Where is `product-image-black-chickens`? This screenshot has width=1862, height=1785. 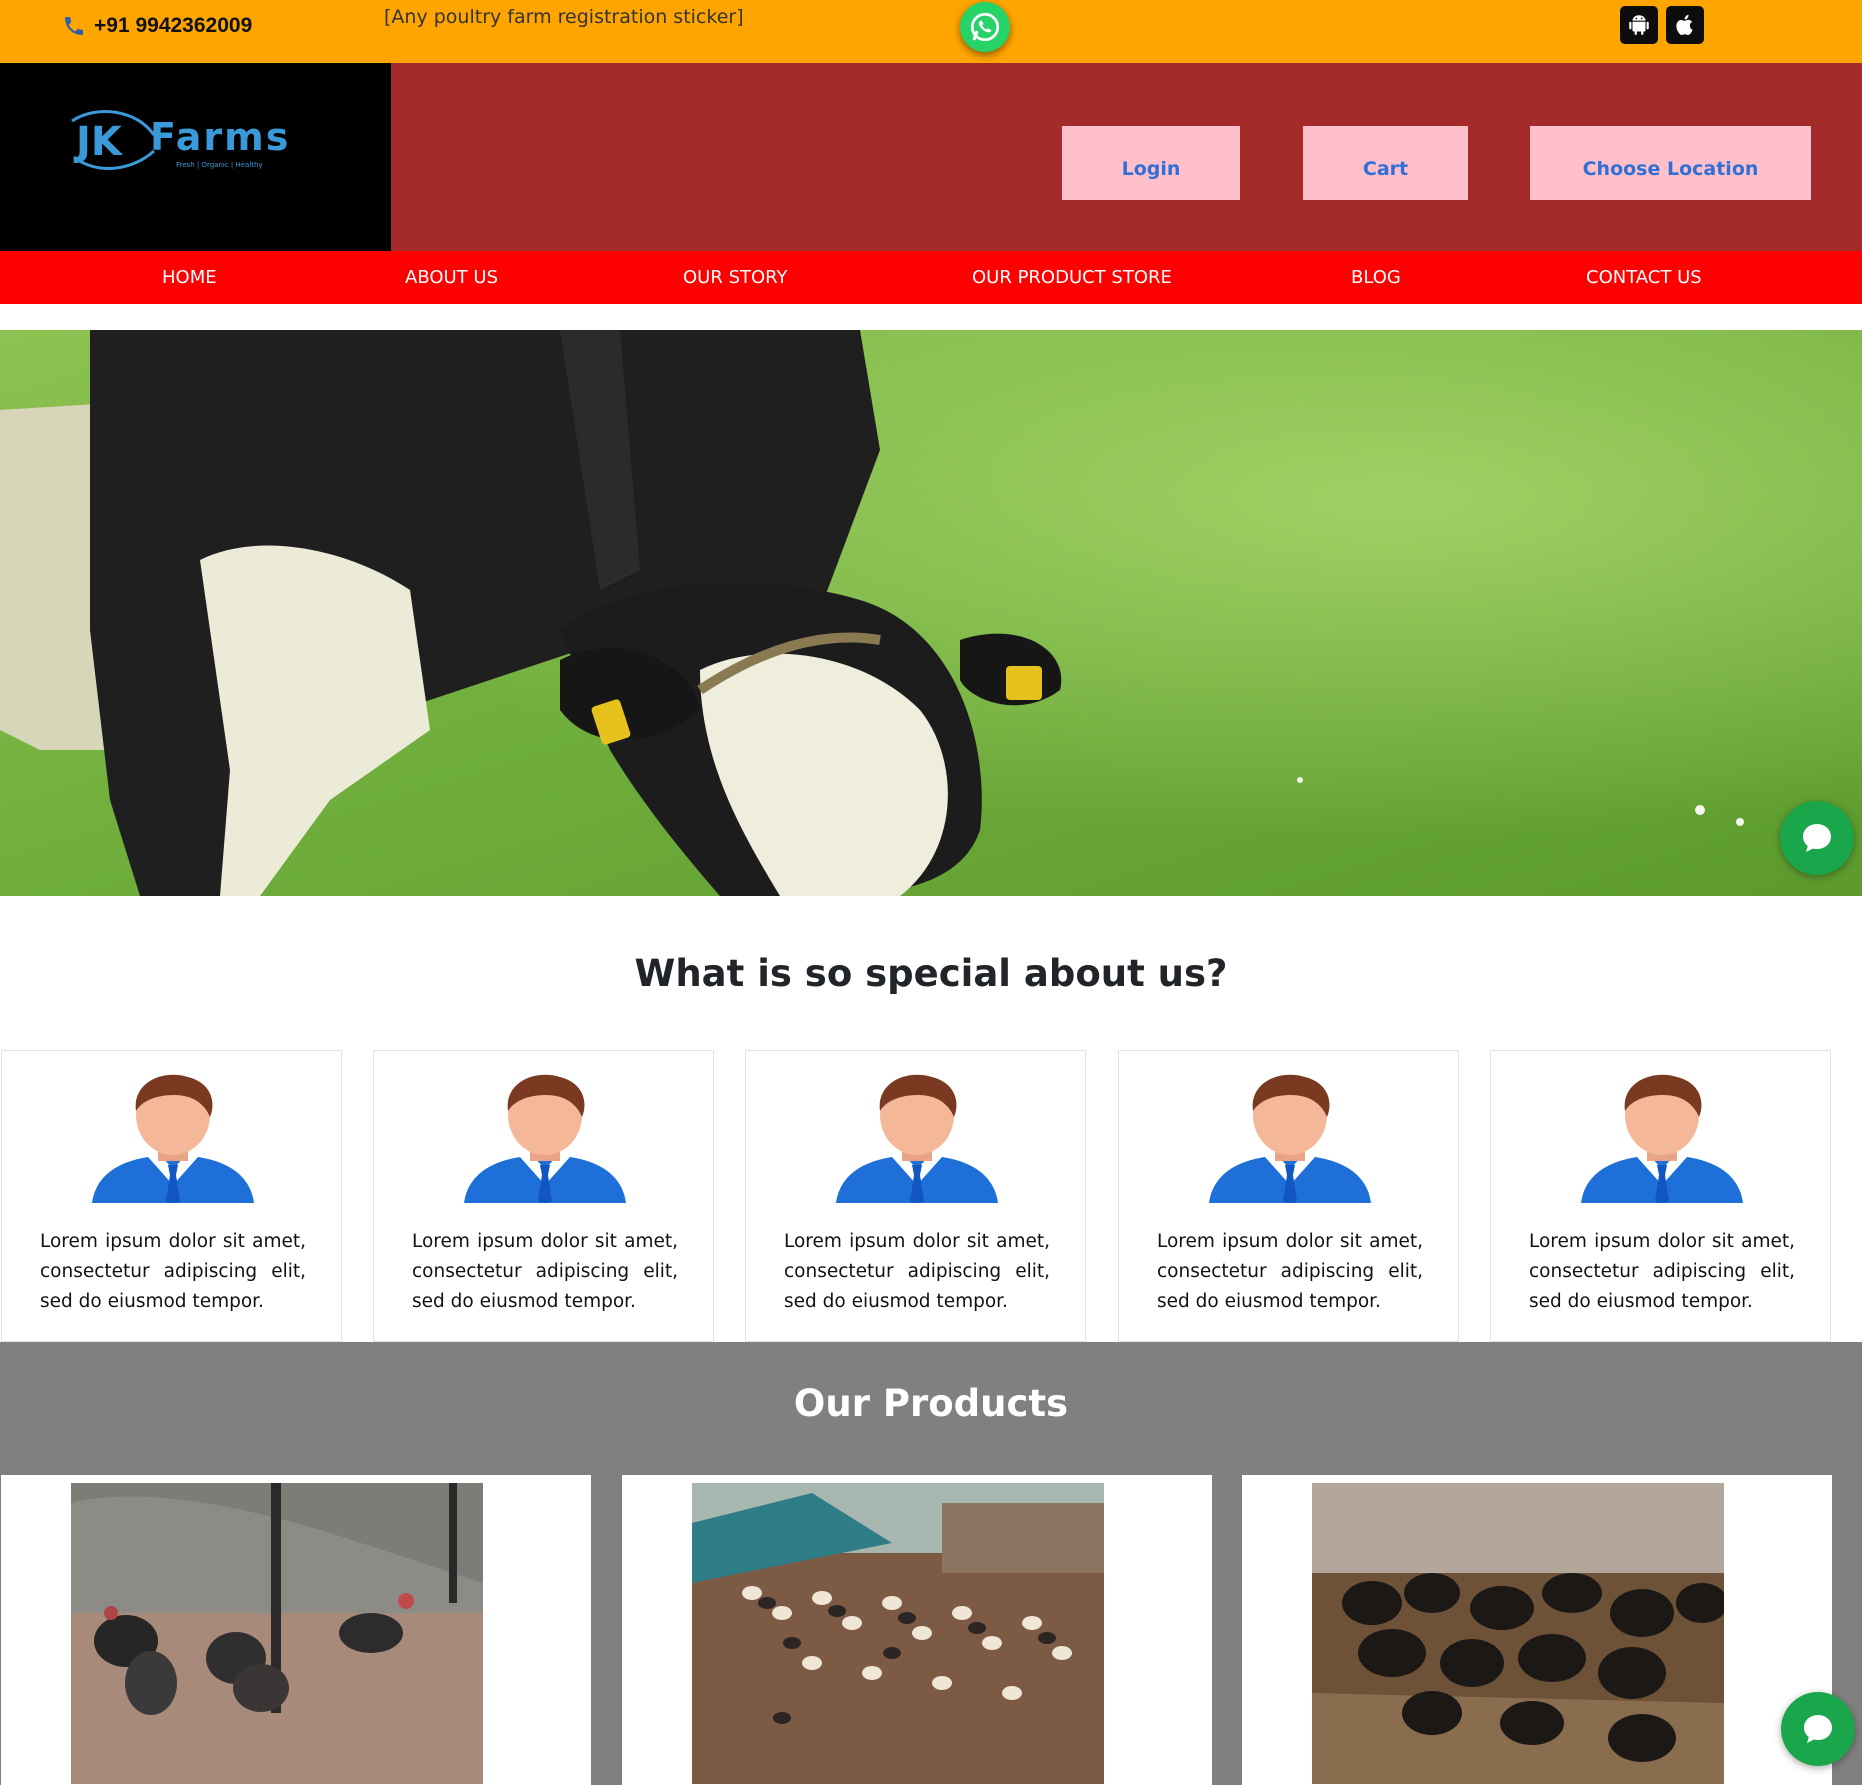 product-image-black-chickens is located at coordinates (1518, 1633).